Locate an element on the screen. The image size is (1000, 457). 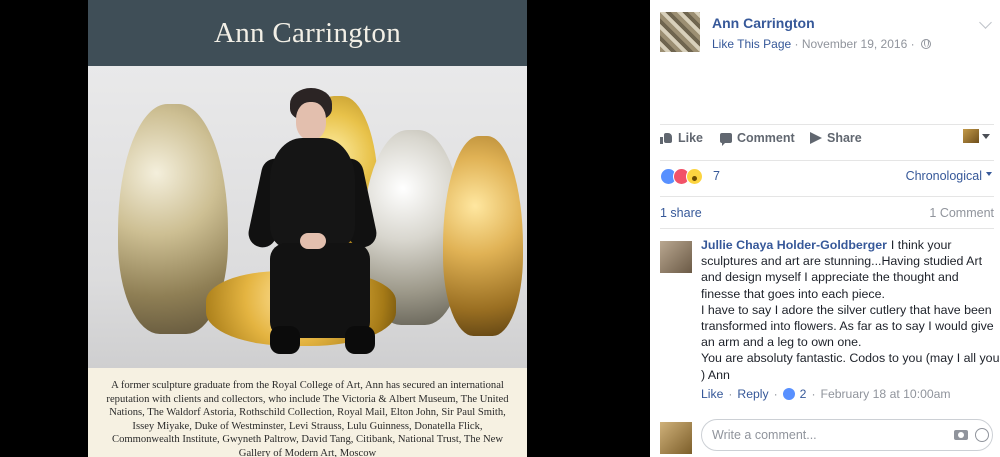
comment-order-label: Chronological is located at coordinates (943, 176).